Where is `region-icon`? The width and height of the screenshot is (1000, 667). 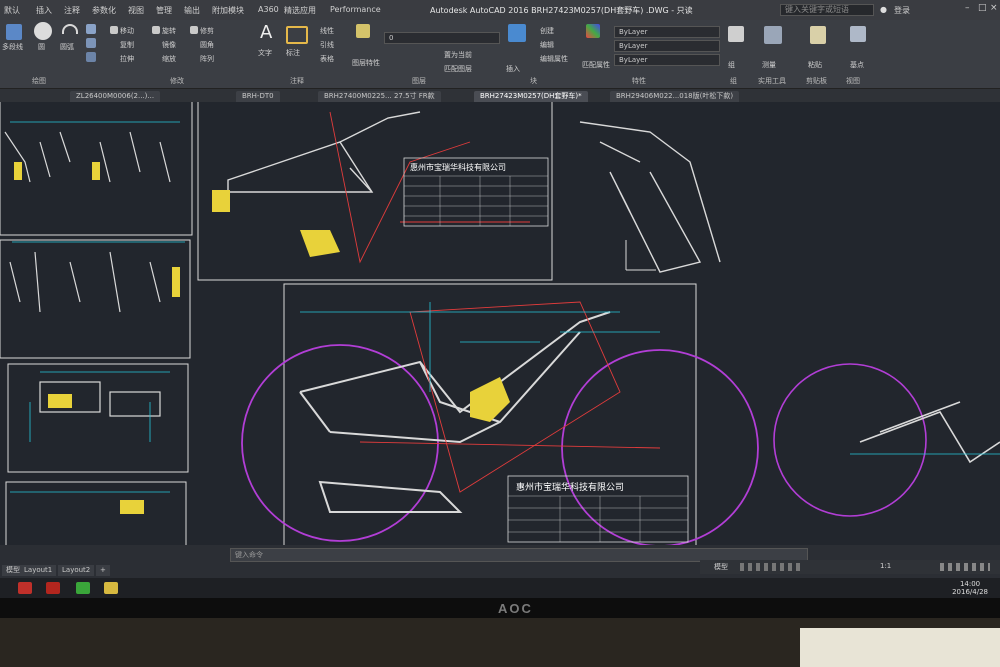 region-icon is located at coordinates (91, 57).